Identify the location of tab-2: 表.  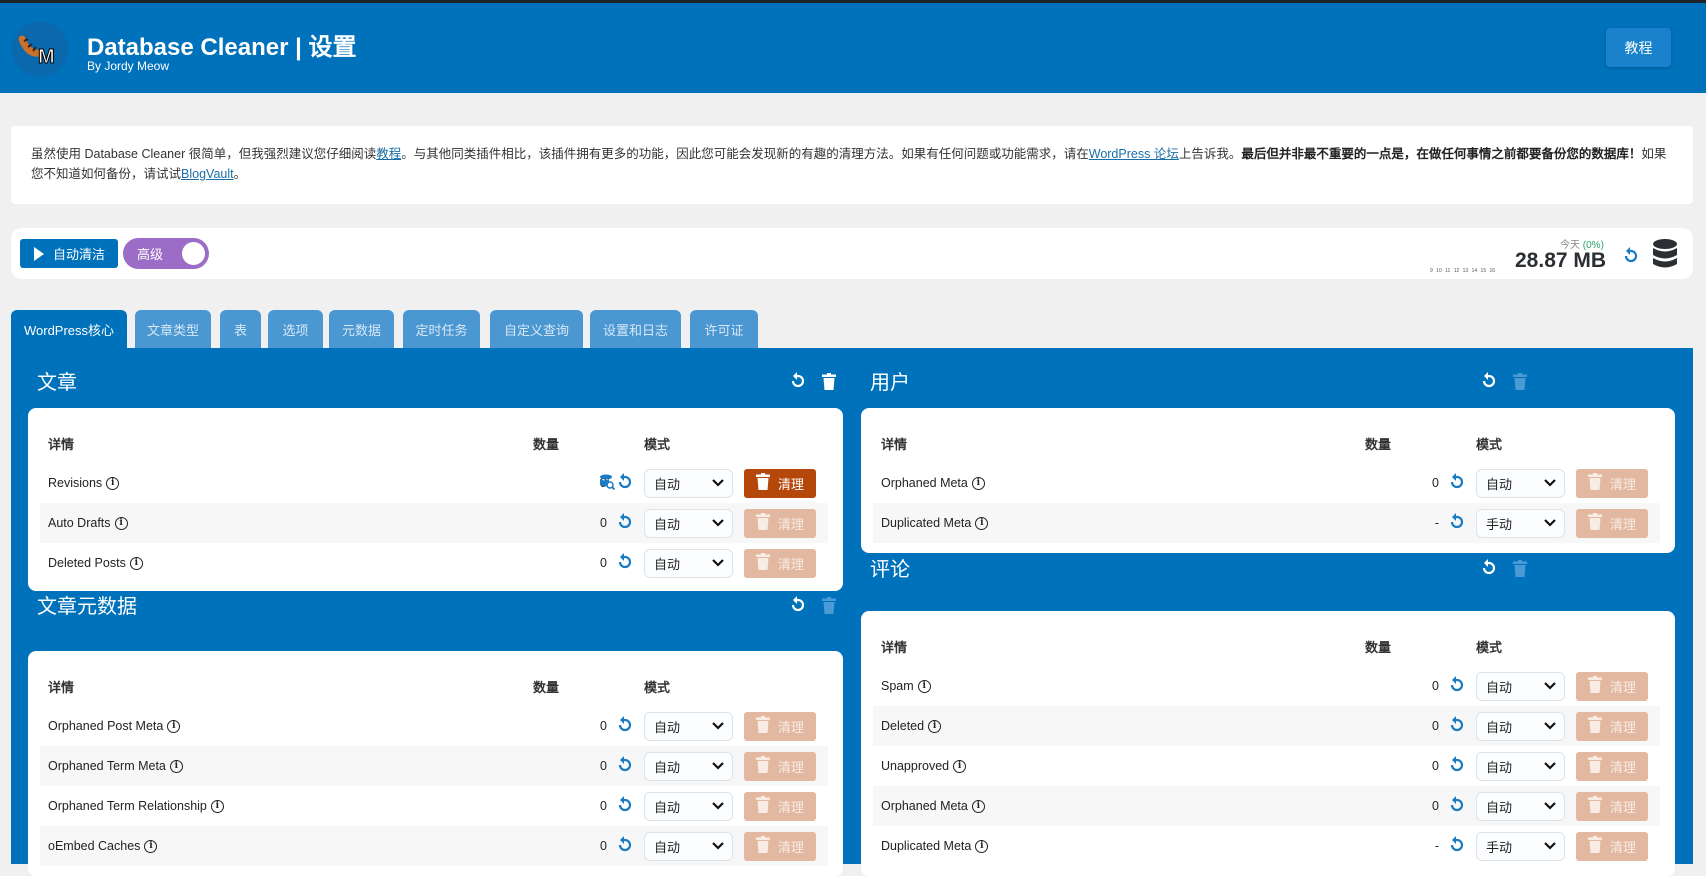
(240, 329).